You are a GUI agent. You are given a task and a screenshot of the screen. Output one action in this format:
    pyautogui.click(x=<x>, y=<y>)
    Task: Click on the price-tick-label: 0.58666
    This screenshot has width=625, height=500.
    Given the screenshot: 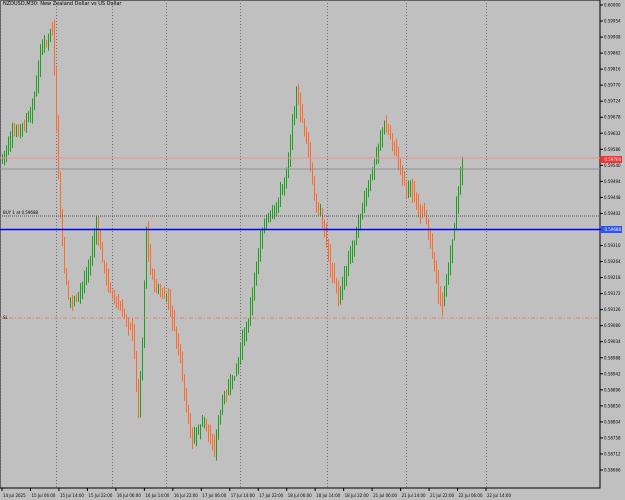 What is the action you would take?
    pyautogui.click(x=612, y=470)
    